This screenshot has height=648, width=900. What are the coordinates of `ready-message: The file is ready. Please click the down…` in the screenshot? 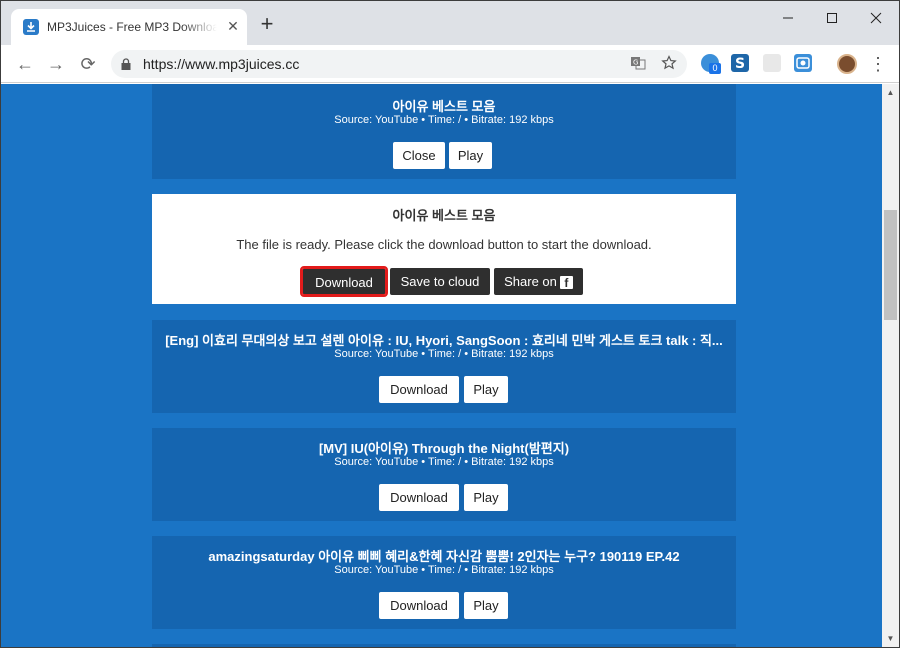 It's located at (444, 244).